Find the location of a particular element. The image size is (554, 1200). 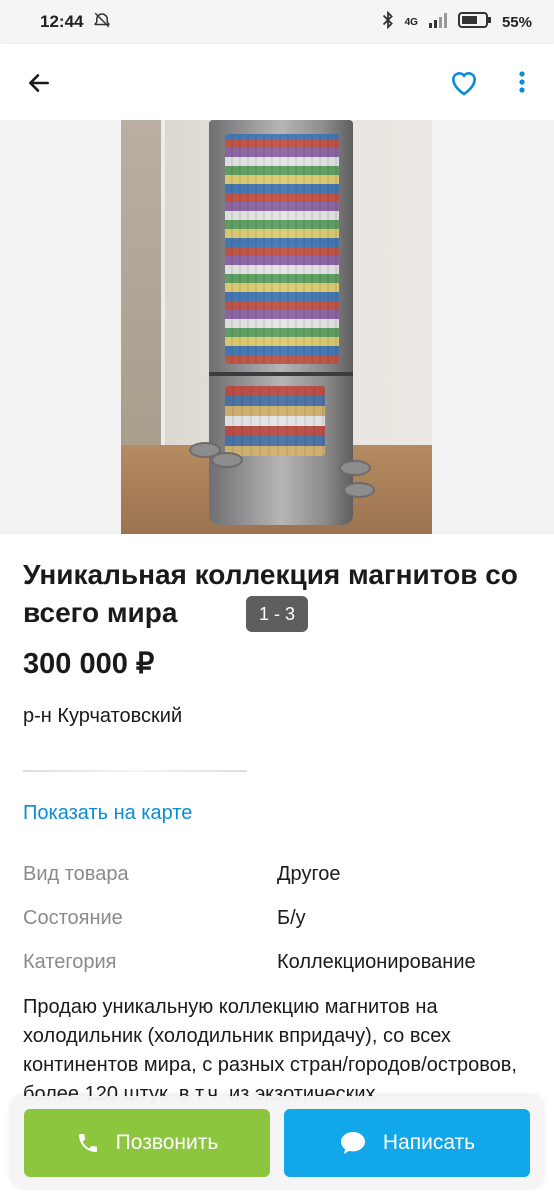

param-row: Категория Коллекционирование is located at coordinates (277, 962).